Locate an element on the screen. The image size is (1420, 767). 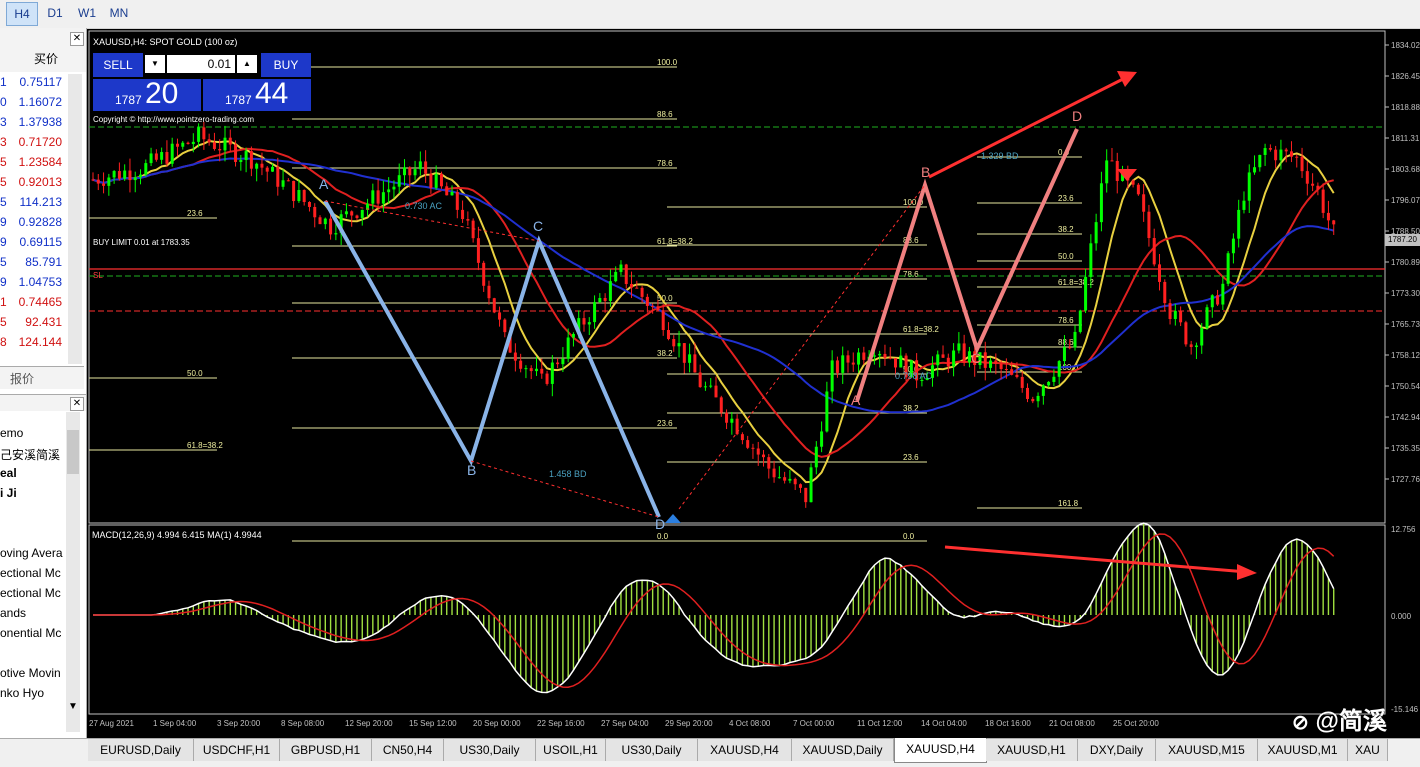
timeframe-d1-button: D1 is located at coordinates (55, 13).